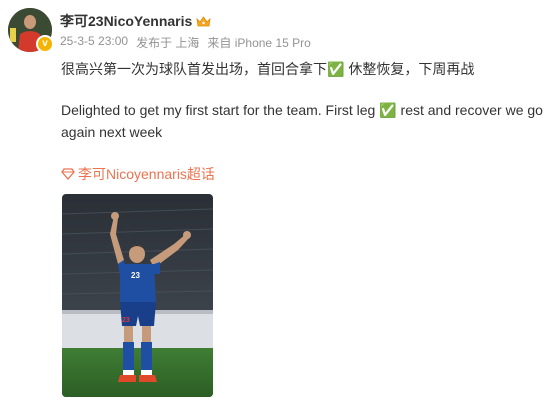 The image size is (553, 400). Describe the element at coordinates (203, 20) in the screenshot. I see `crown-icon` at that location.